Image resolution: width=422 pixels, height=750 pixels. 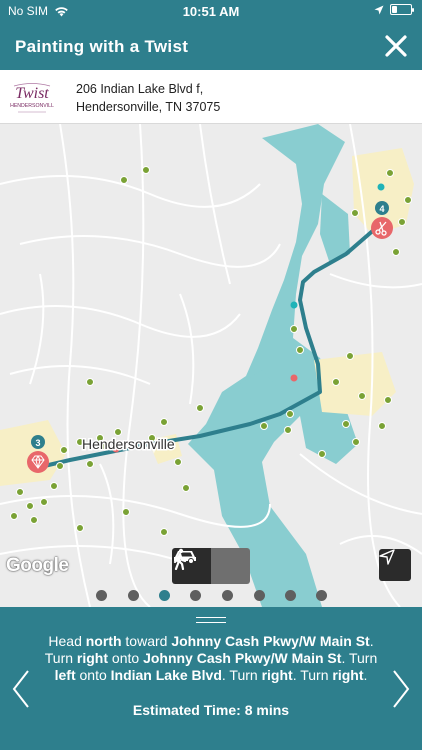 What do you see at coordinates (365, 675) in the screenshot?
I see `direction-text: .` at bounding box center [365, 675].